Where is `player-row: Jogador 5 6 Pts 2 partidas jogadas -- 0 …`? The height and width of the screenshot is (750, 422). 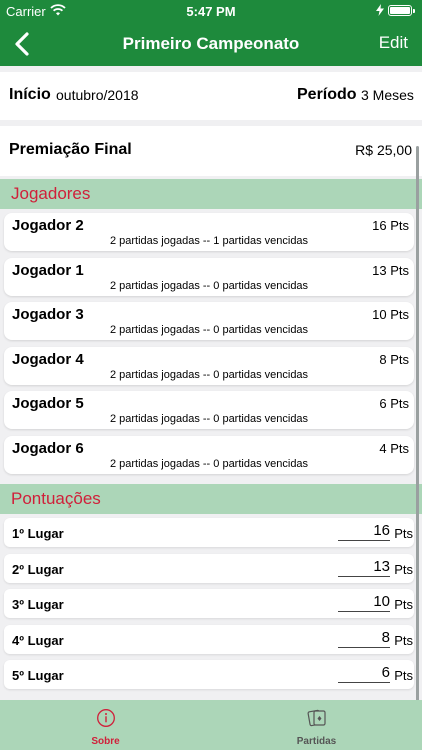 player-row: Jogador 5 6 Pts 2 partidas jogadas -- 0 … is located at coordinates (209, 410).